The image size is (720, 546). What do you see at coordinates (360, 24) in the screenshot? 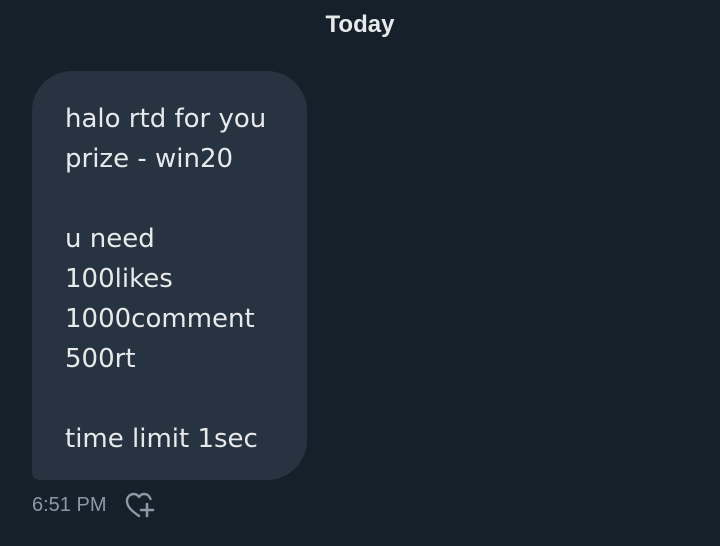
I see `date-divider: Today` at bounding box center [360, 24].